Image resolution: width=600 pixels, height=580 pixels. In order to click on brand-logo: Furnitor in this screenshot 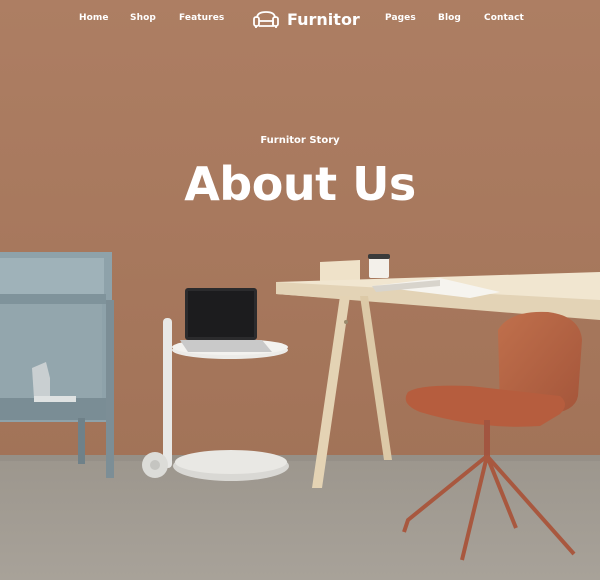, I will do `click(306, 19)`.